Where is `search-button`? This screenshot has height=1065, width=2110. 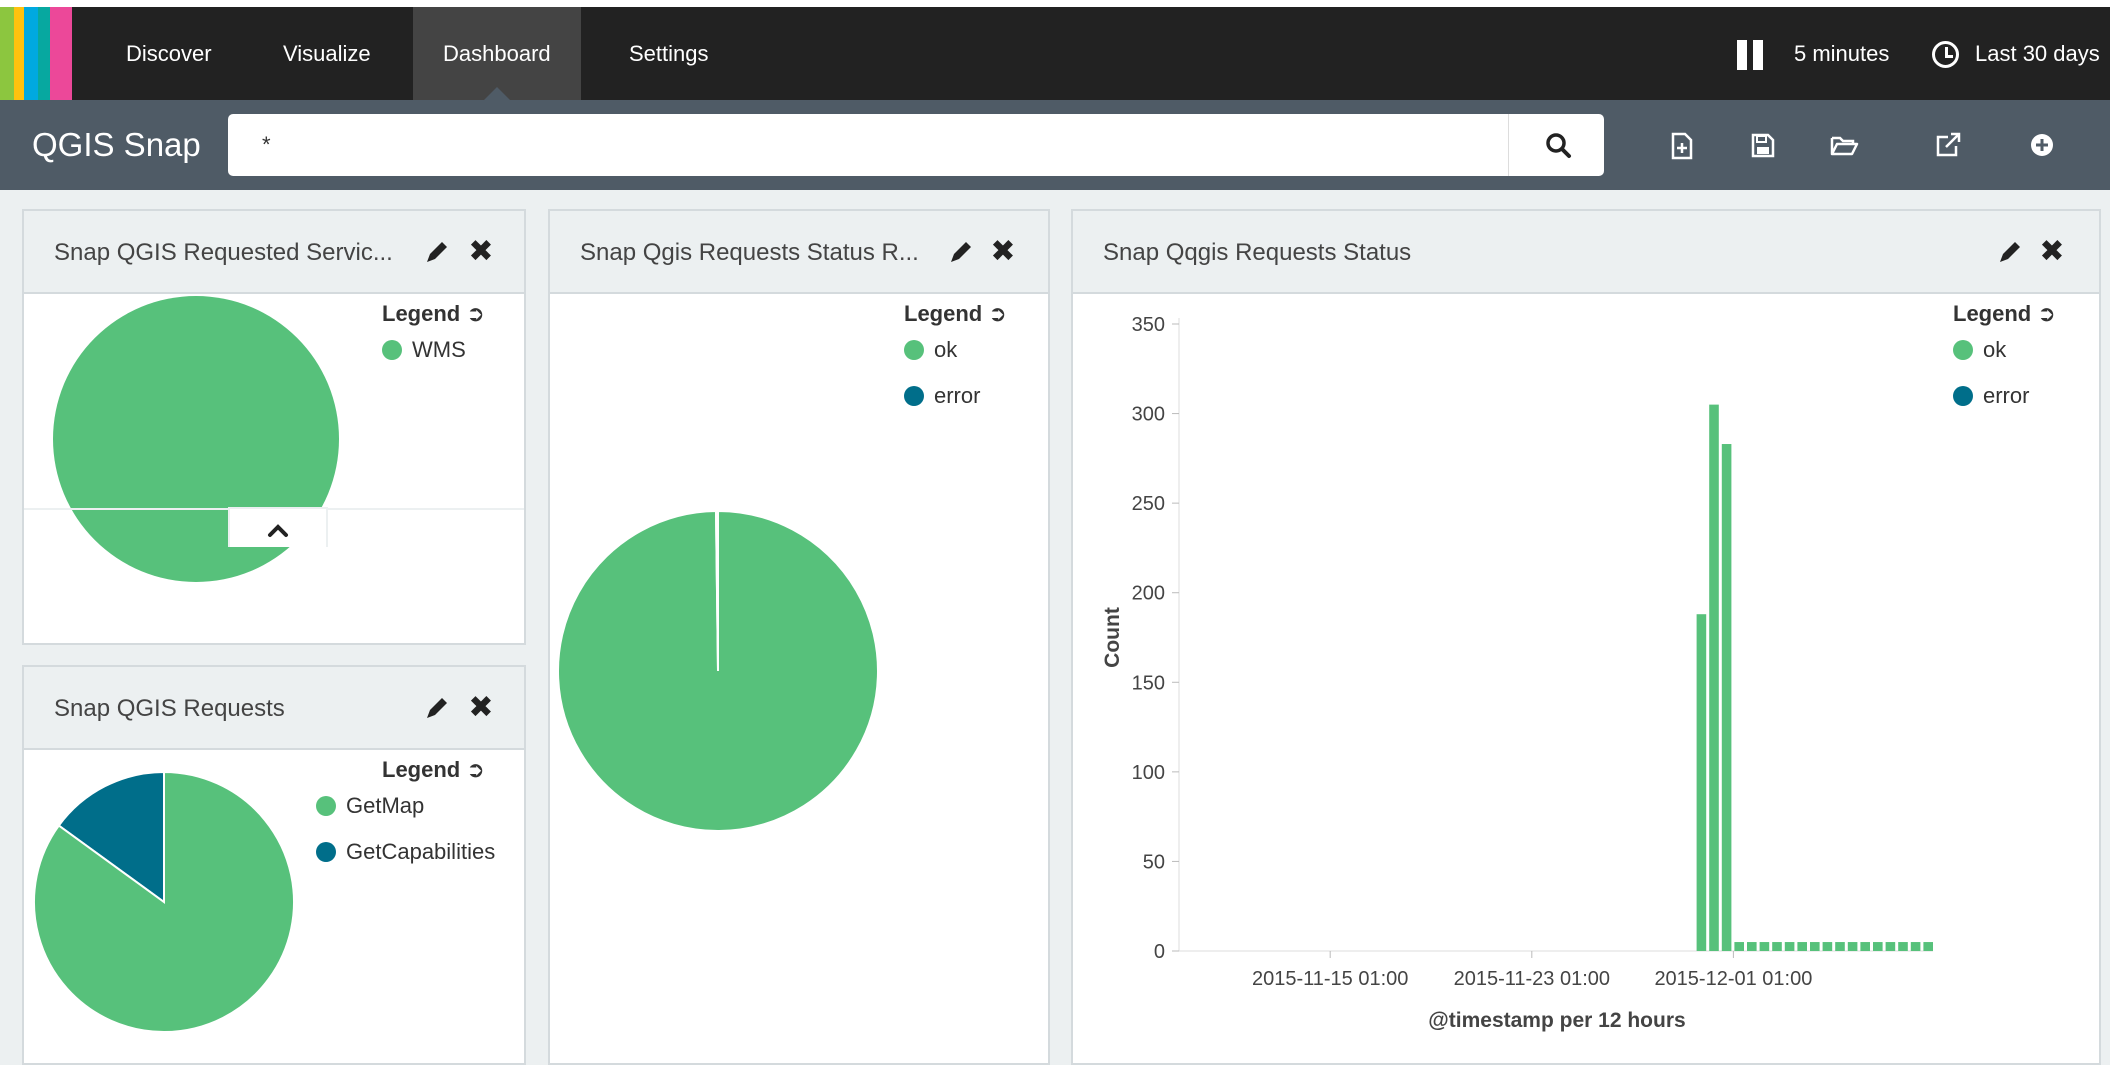 search-button is located at coordinates (1556, 145).